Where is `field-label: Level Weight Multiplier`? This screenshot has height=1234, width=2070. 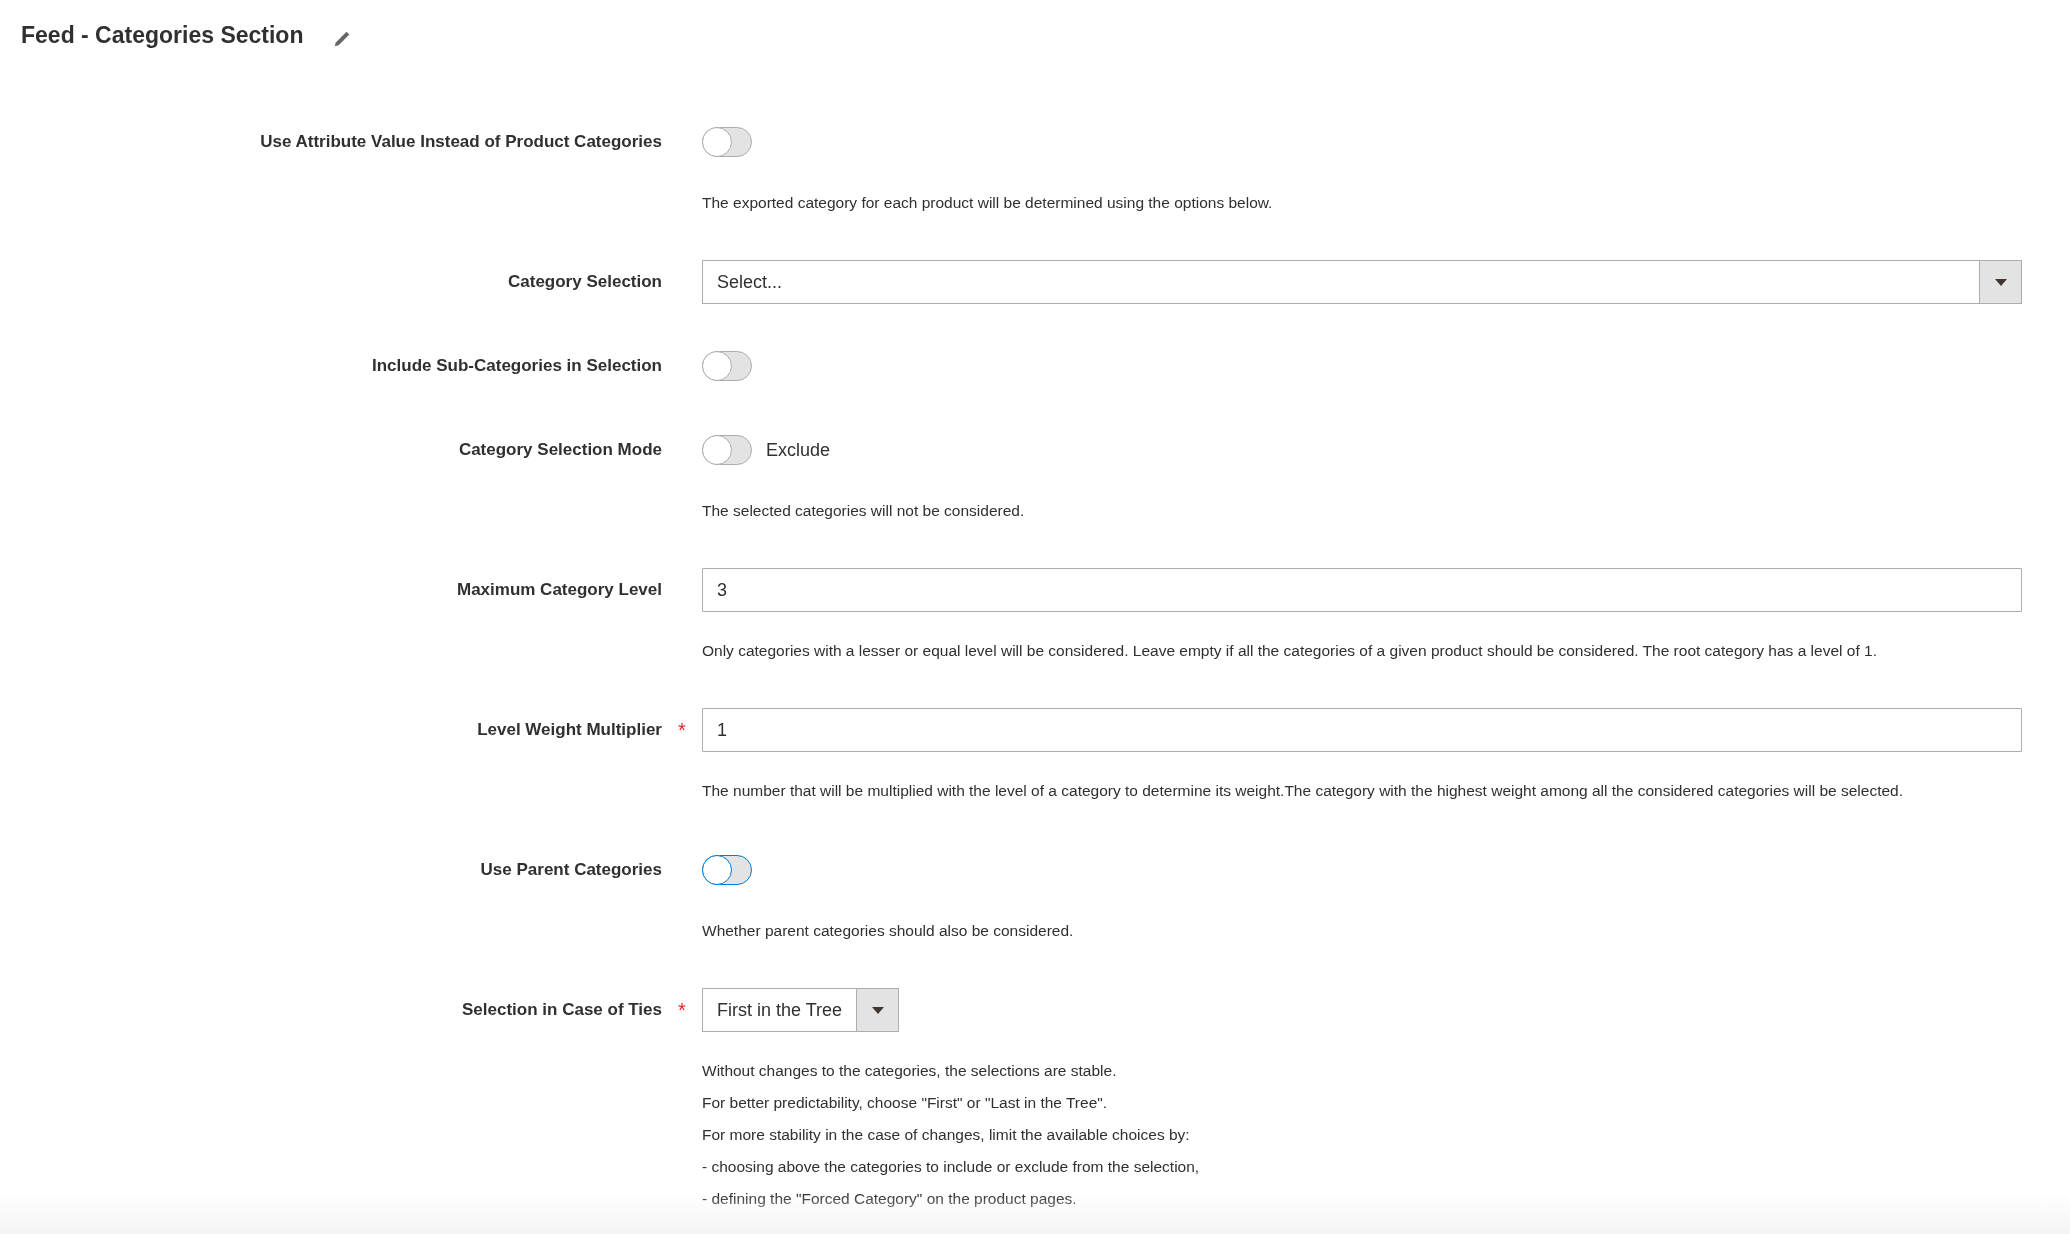 field-label: Level Weight Multiplier is located at coordinates (569, 730).